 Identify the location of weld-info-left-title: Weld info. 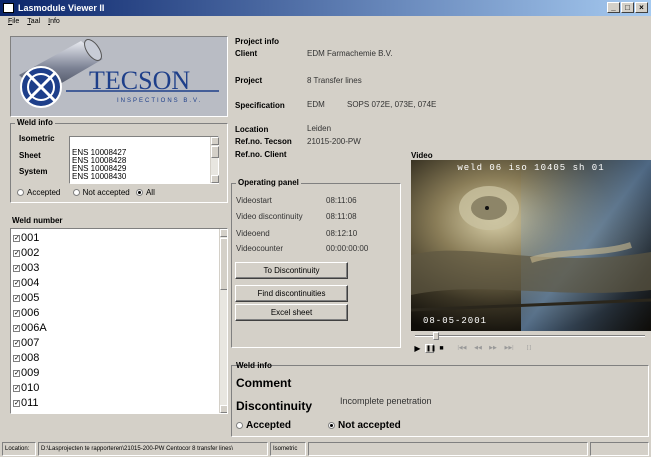
(35, 123).